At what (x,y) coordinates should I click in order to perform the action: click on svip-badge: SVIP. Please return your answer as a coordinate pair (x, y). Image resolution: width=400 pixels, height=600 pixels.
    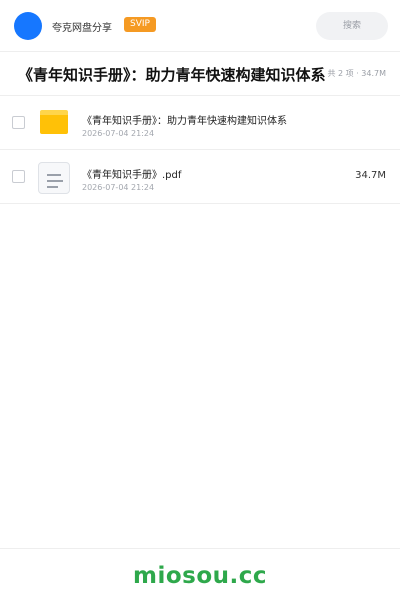
    Looking at the image, I should click on (140, 24).